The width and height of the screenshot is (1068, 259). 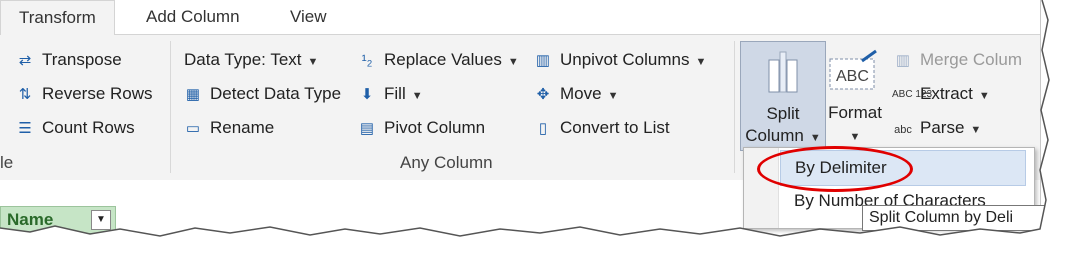 What do you see at coordinates (903, 60) in the screenshot?
I see `merge-columns-icon: ▥` at bounding box center [903, 60].